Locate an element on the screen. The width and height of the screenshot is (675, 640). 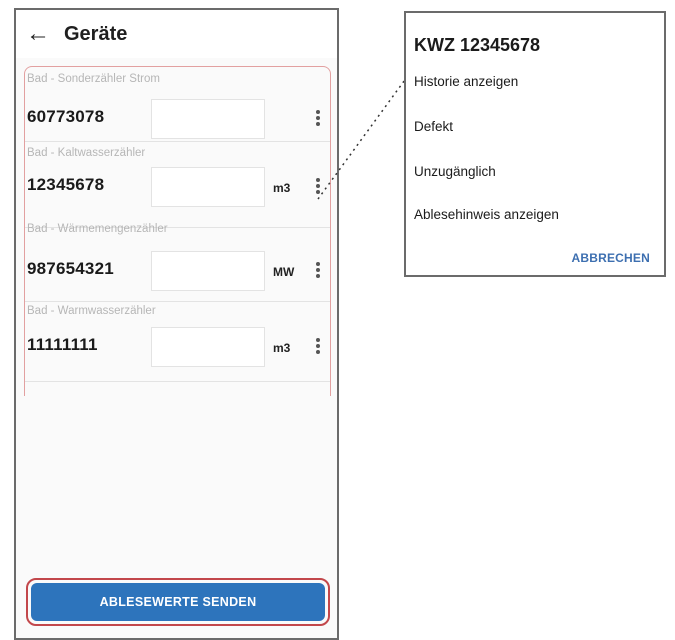
dialog-title: KWZ 12345678 is located at coordinates (477, 45).